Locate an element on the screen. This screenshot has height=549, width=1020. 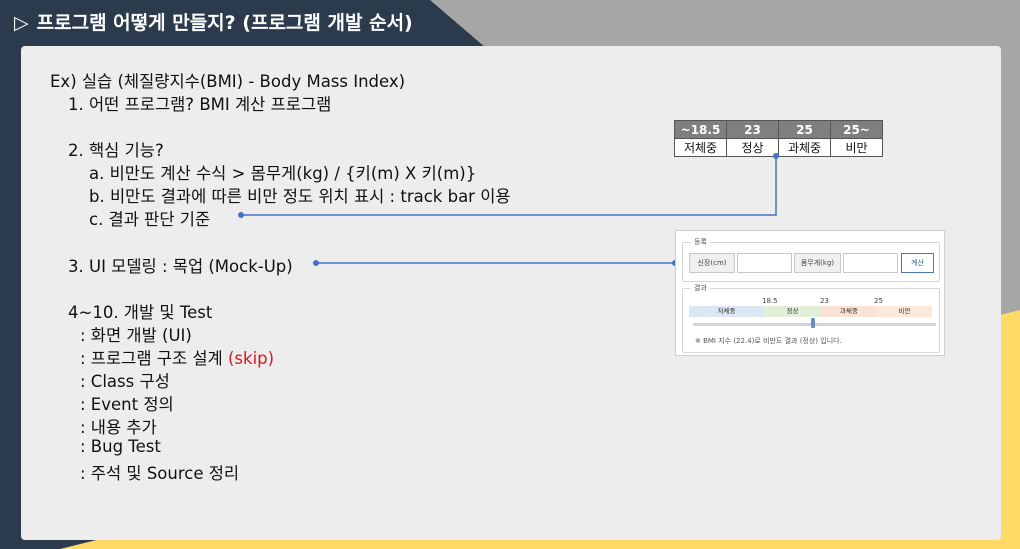
calculate-button: 계산 is located at coordinates (917, 263).